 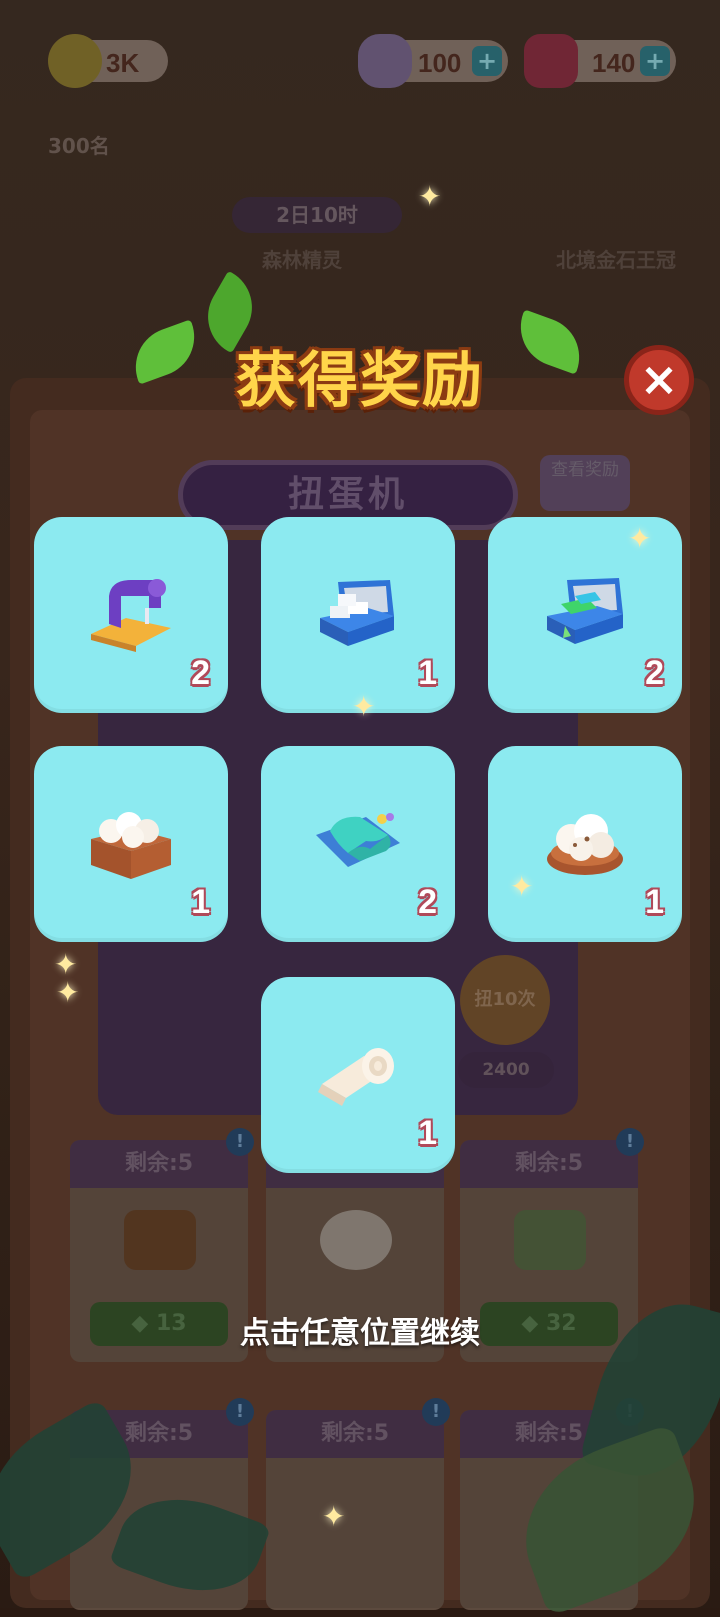 What do you see at coordinates (357, 345) in the screenshot?
I see `reward-title-banner: 获得奖励` at bounding box center [357, 345].